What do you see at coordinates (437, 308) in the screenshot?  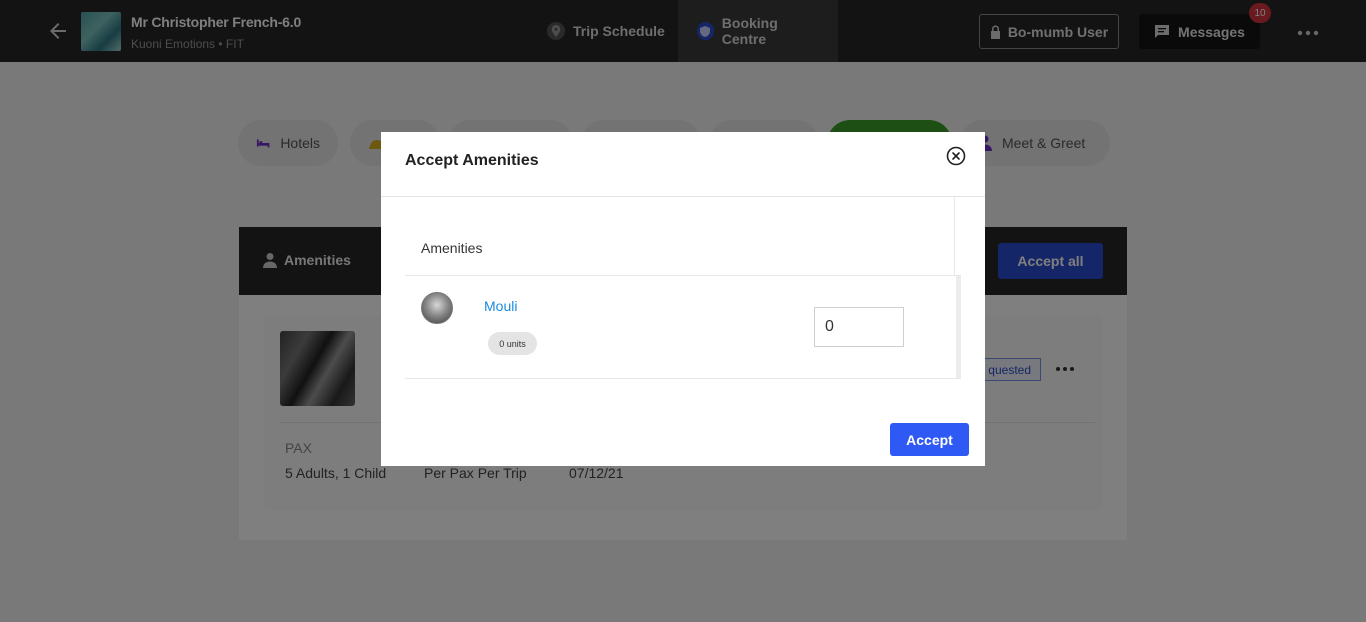 I see `amenity-avatar` at bounding box center [437, 308].